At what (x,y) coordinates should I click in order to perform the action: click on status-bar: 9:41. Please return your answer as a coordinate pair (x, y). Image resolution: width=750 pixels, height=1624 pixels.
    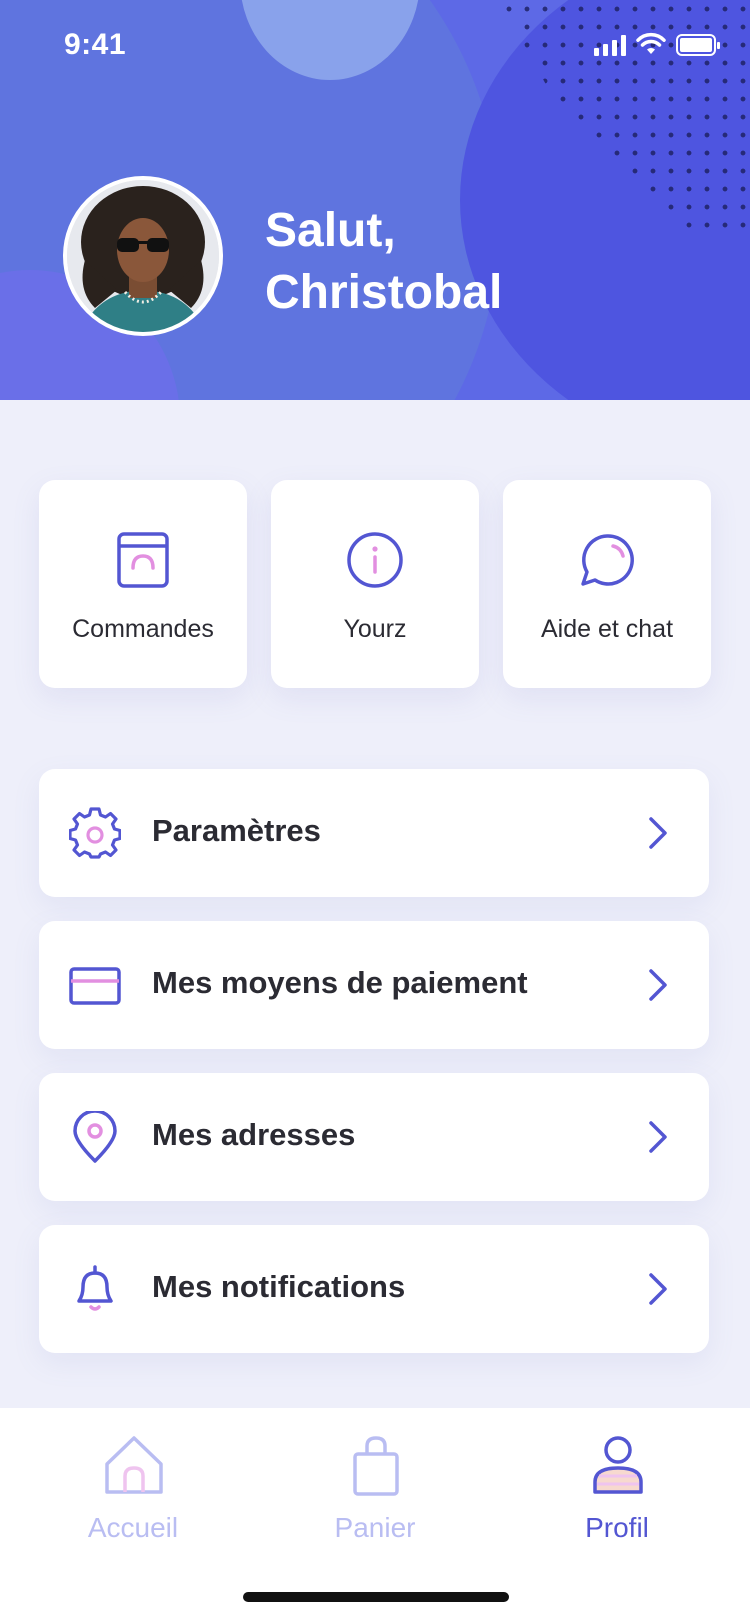
    Looking at the image, I should click on (375, 45).